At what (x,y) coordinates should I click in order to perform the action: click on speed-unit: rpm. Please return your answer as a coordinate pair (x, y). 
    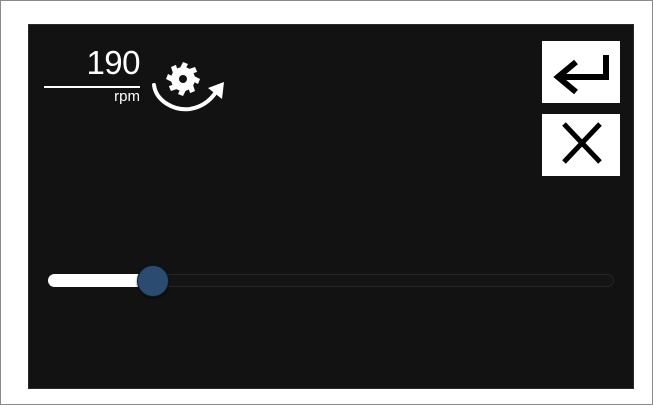
    Looking at the image, I should click on (127, 96).